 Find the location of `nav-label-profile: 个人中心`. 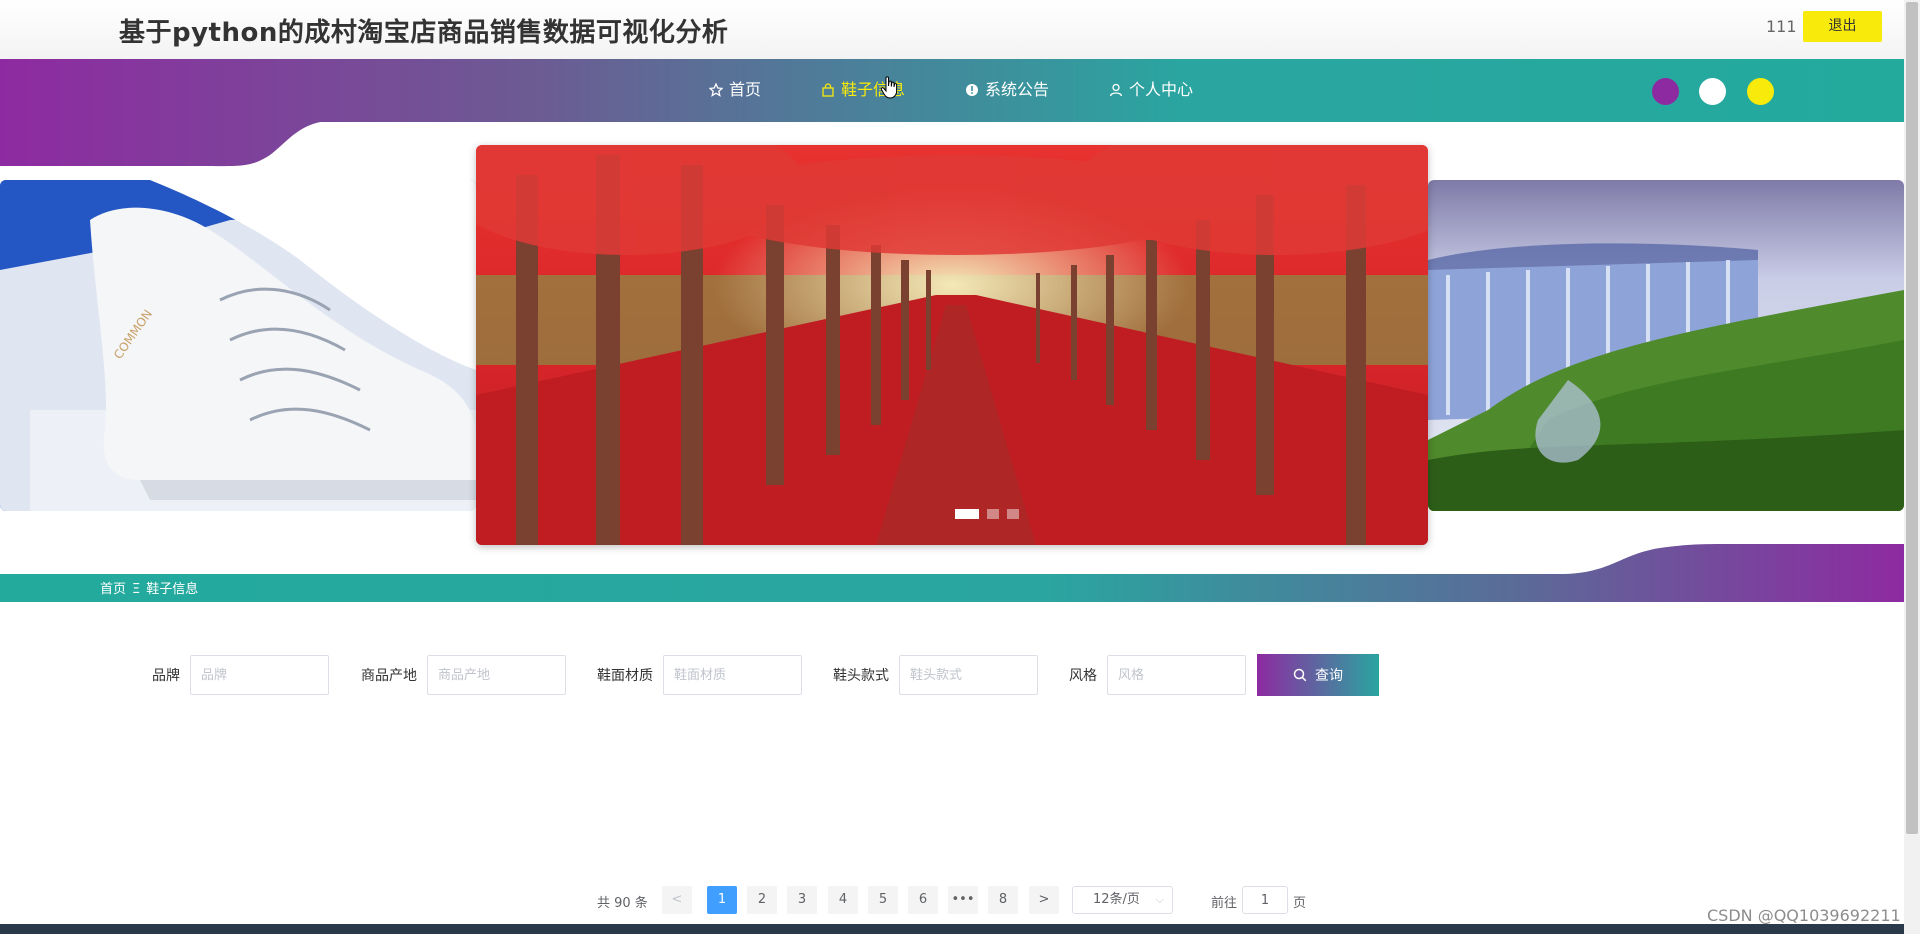

nav-label-profile: 个人中心 is located at coordinates (1161, 89).